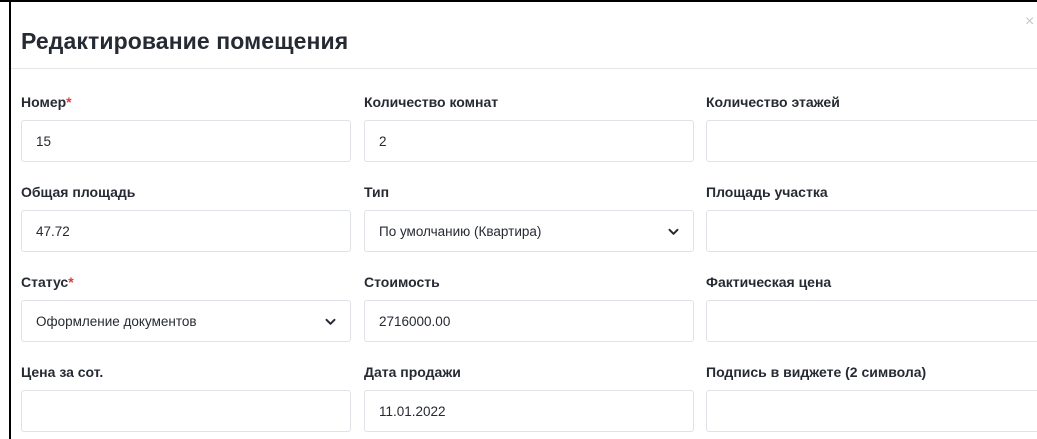 The image size is (1037, 439). I want to click on number-field: Номер* 15, so click(187, 127).